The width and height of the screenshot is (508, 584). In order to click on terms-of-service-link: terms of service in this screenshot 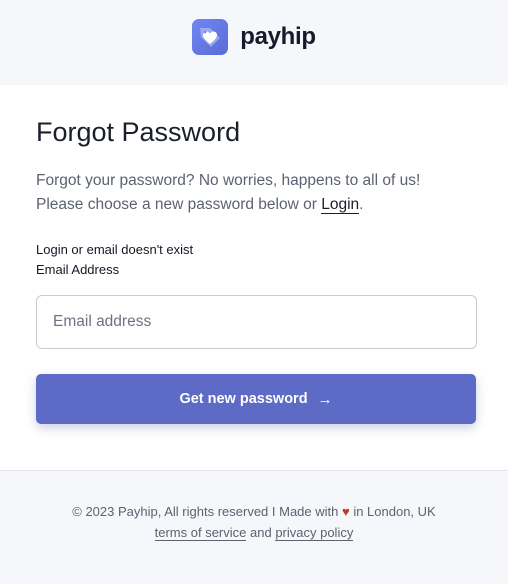, I will do `click(200, 533)`.